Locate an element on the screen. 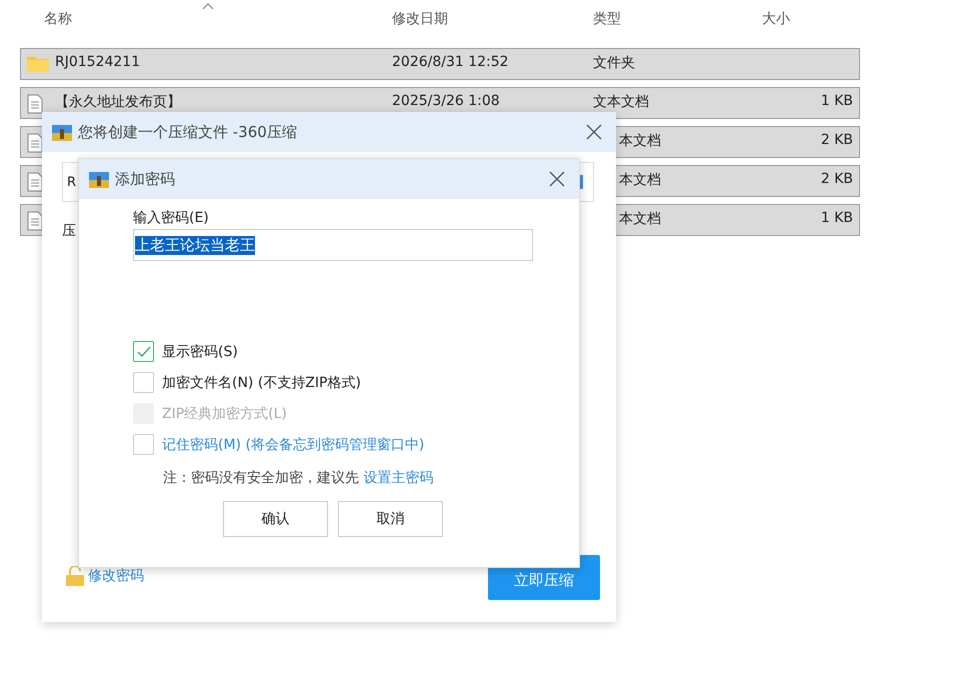 Image resolution: width=960 pixels, height=695 pixels. file-row: RJ01524211 2026/8/31 12:52 文件夹 is located at coordinates (440, 64).